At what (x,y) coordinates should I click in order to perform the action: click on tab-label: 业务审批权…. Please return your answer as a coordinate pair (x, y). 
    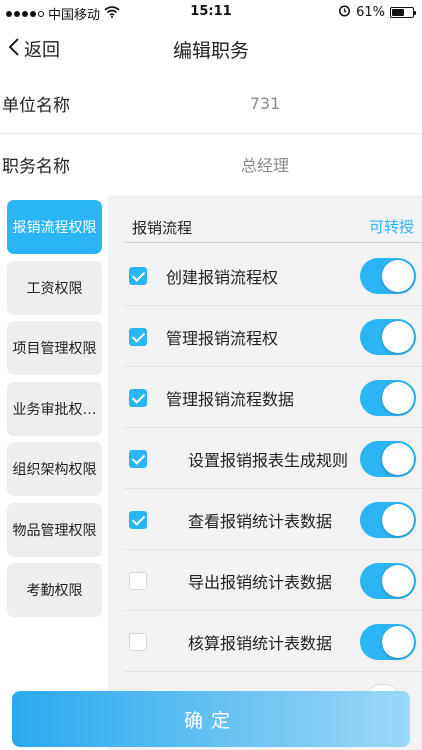
    Looking at the image, I should click on (54, 410).